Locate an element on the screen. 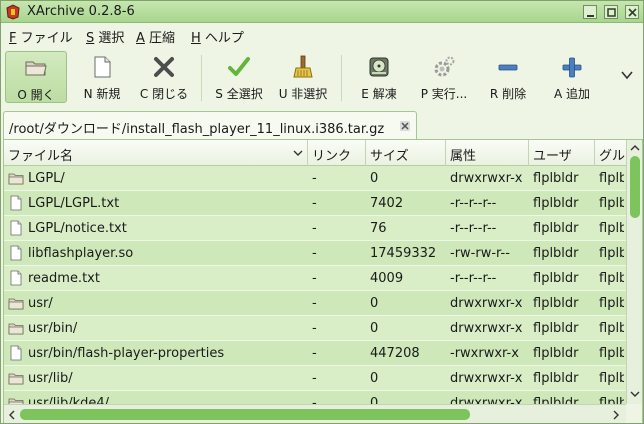 The image size is (644, 424). scroll-down-icon is located at coordinates (635, 394).